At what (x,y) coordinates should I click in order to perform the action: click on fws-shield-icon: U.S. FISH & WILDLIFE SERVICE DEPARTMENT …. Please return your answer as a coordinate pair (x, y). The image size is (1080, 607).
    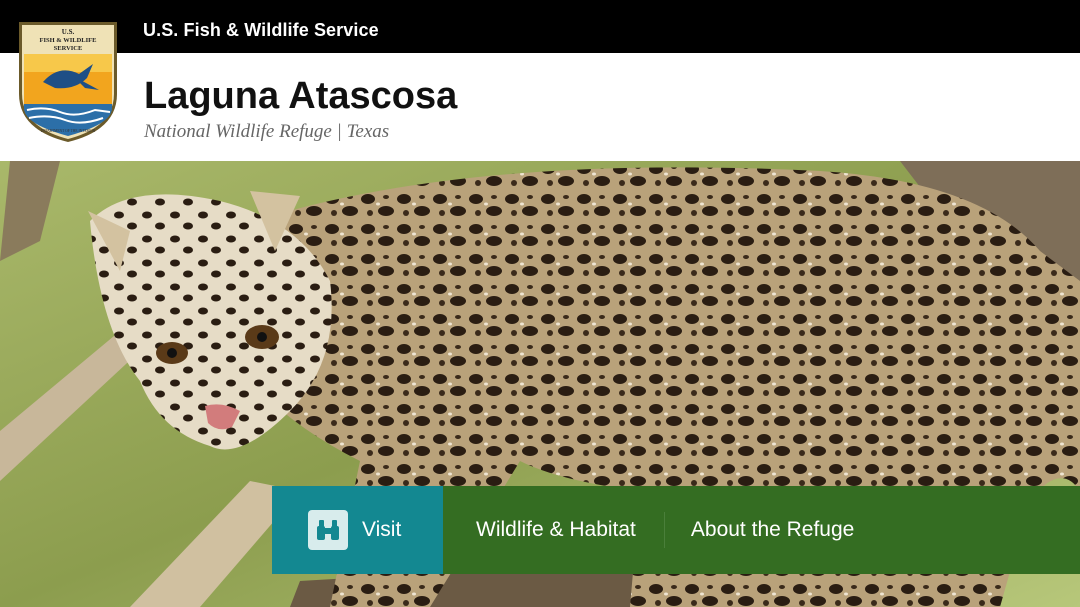
    Looking at the image, I should click on (68, 82).